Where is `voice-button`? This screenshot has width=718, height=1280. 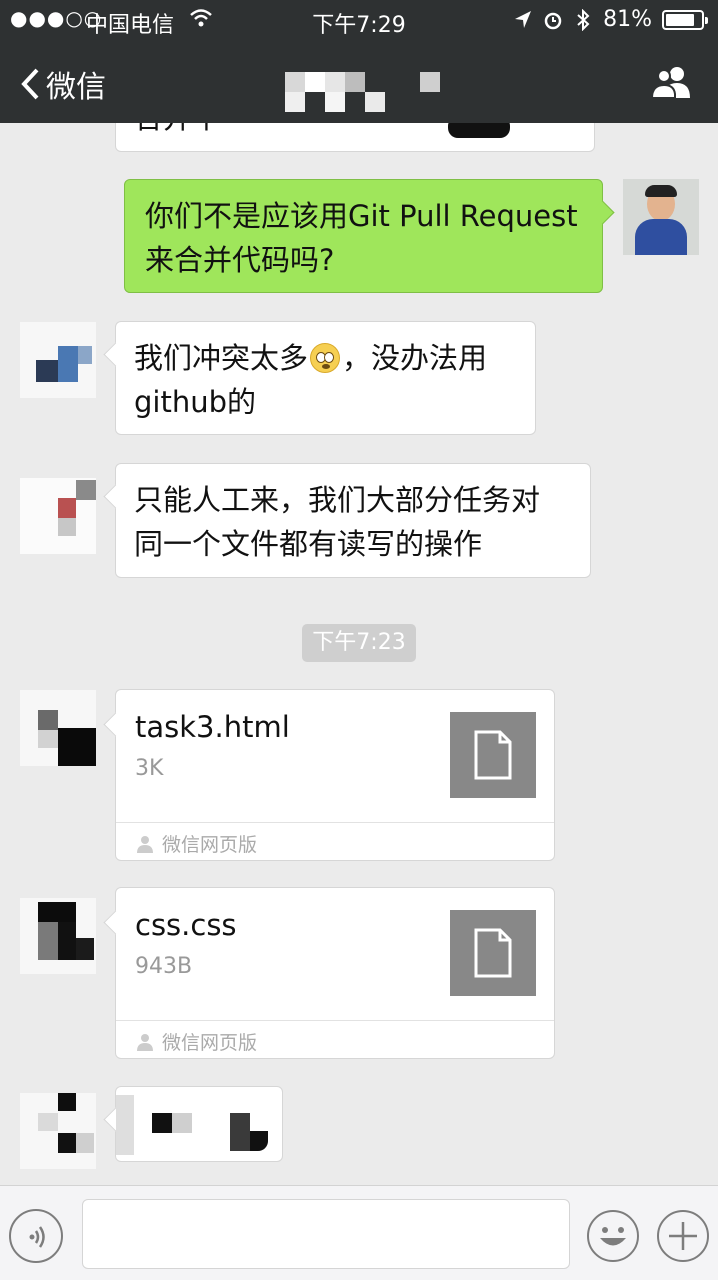 voice-button is located at coordinates (36, 1236).